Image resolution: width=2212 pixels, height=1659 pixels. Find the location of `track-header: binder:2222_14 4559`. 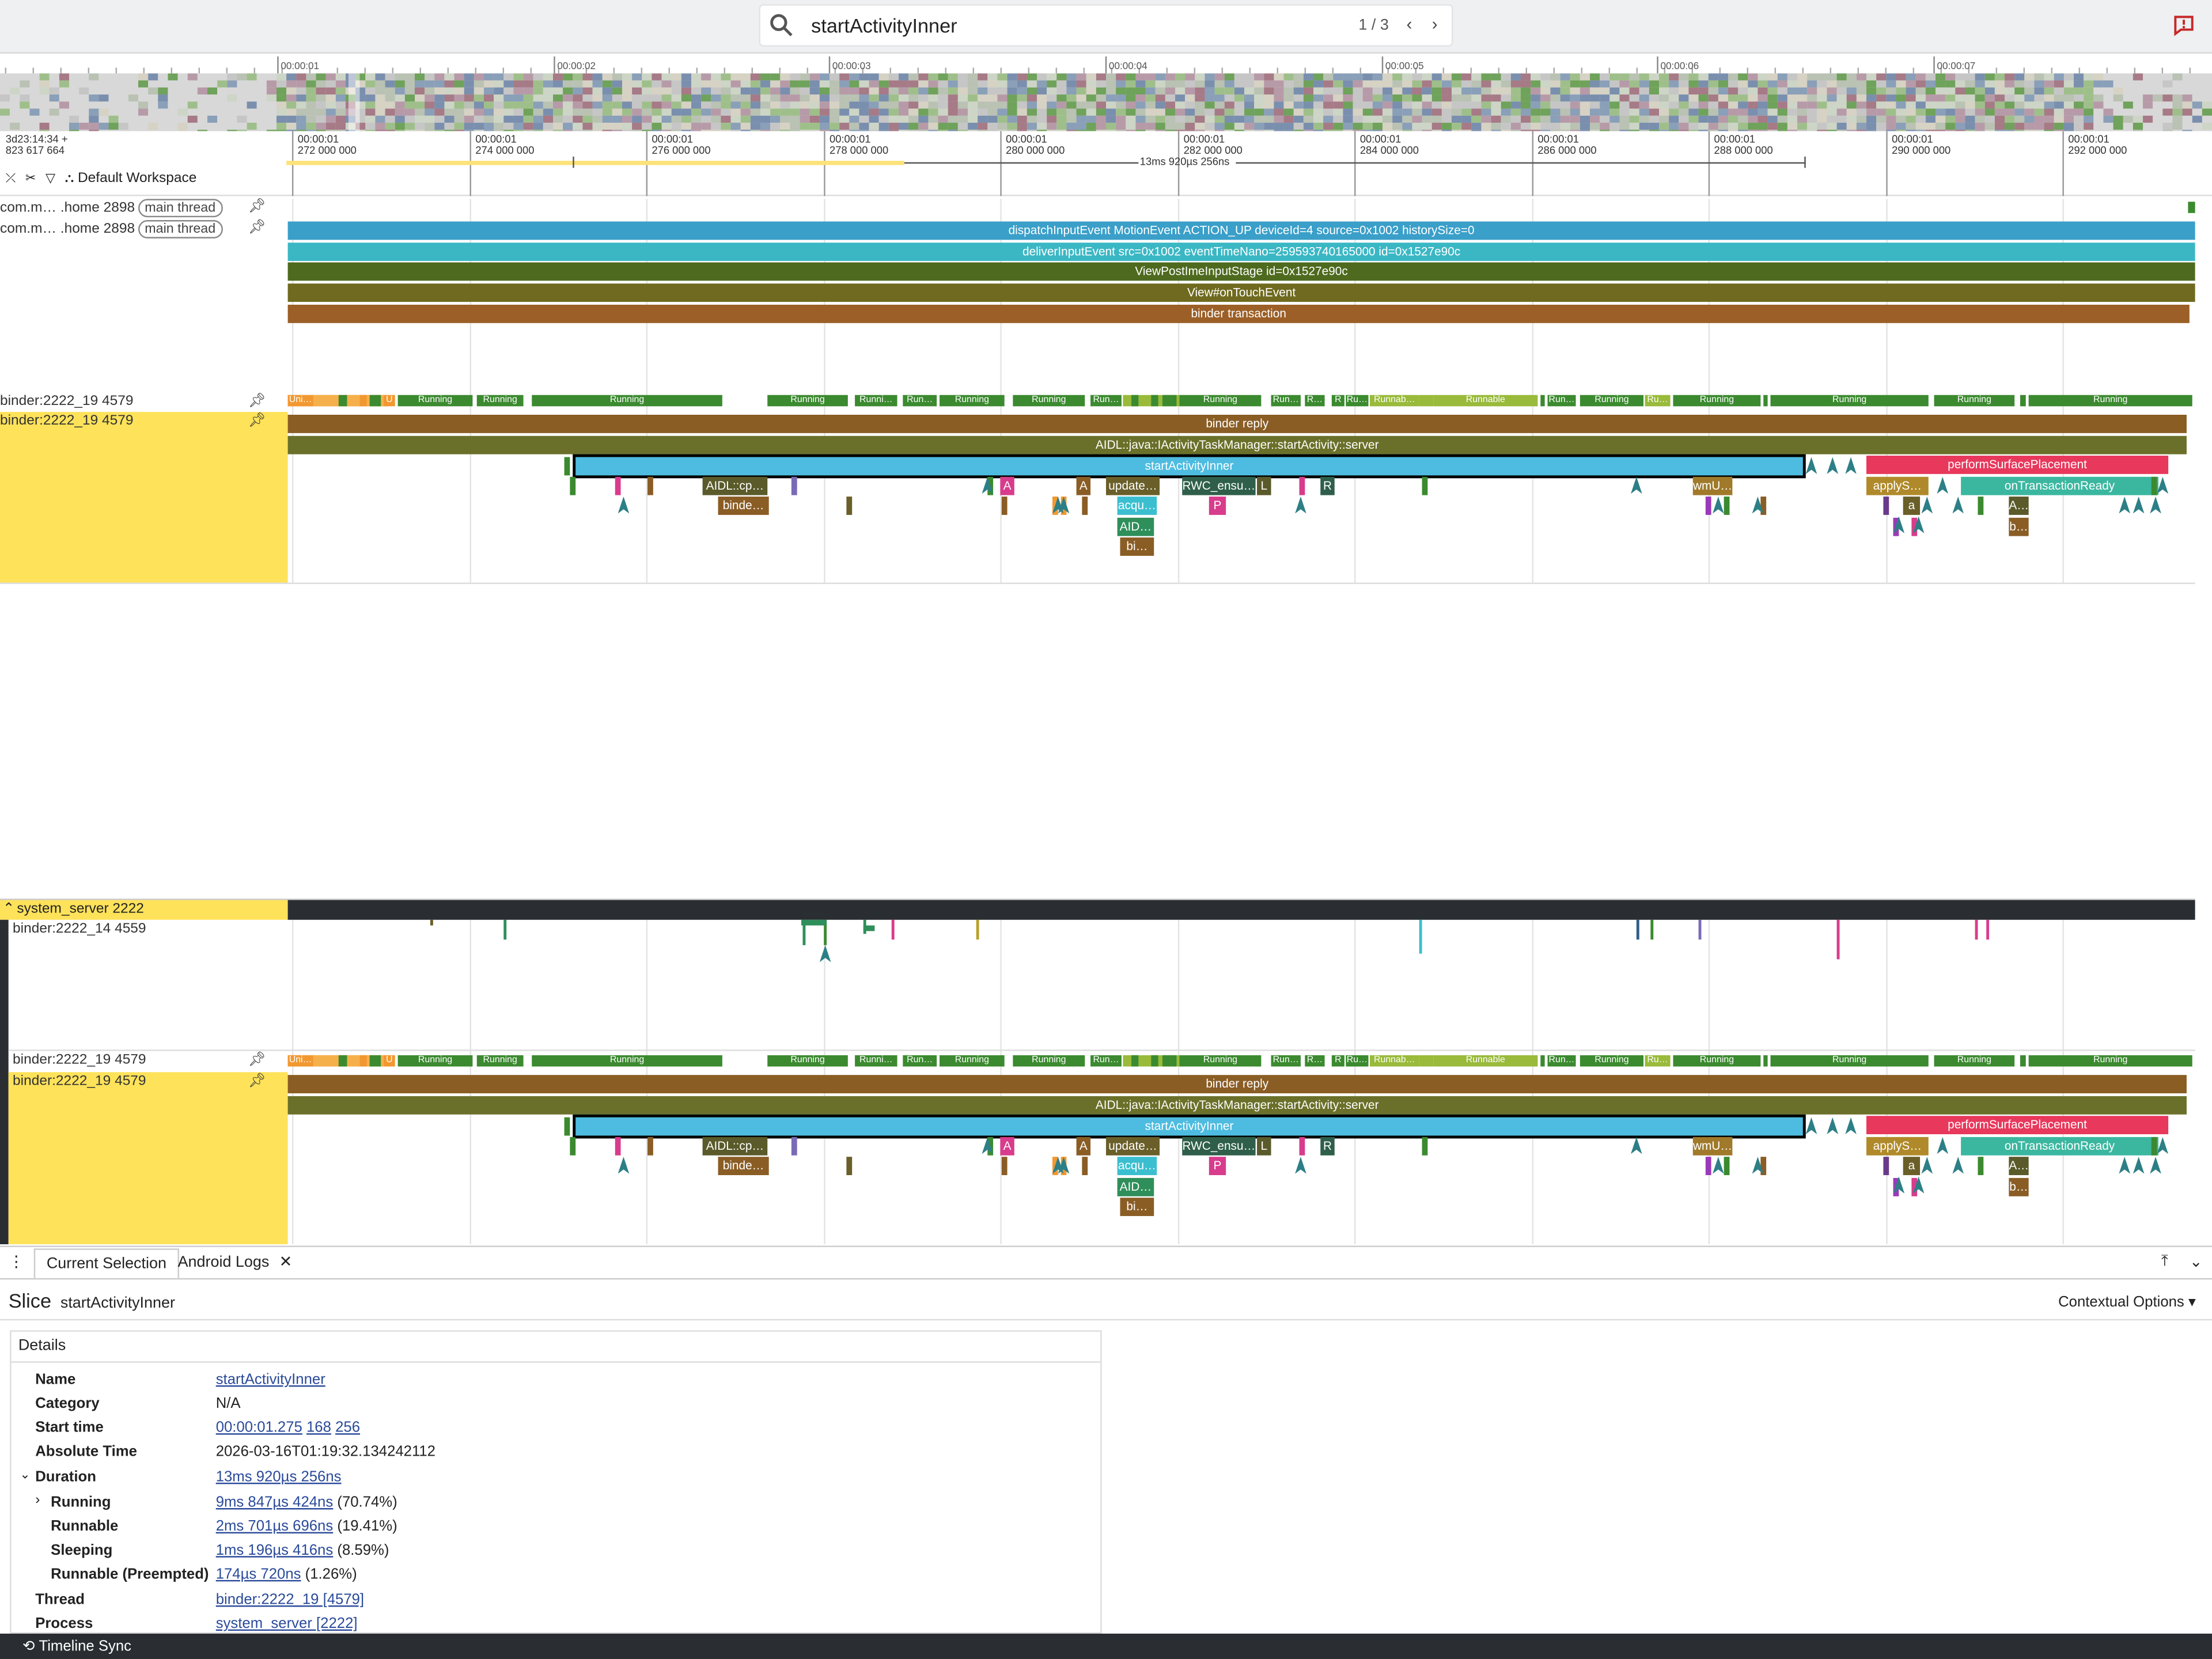

track-header: binder:2222_14 4559 is located at coordinates (157, 929).